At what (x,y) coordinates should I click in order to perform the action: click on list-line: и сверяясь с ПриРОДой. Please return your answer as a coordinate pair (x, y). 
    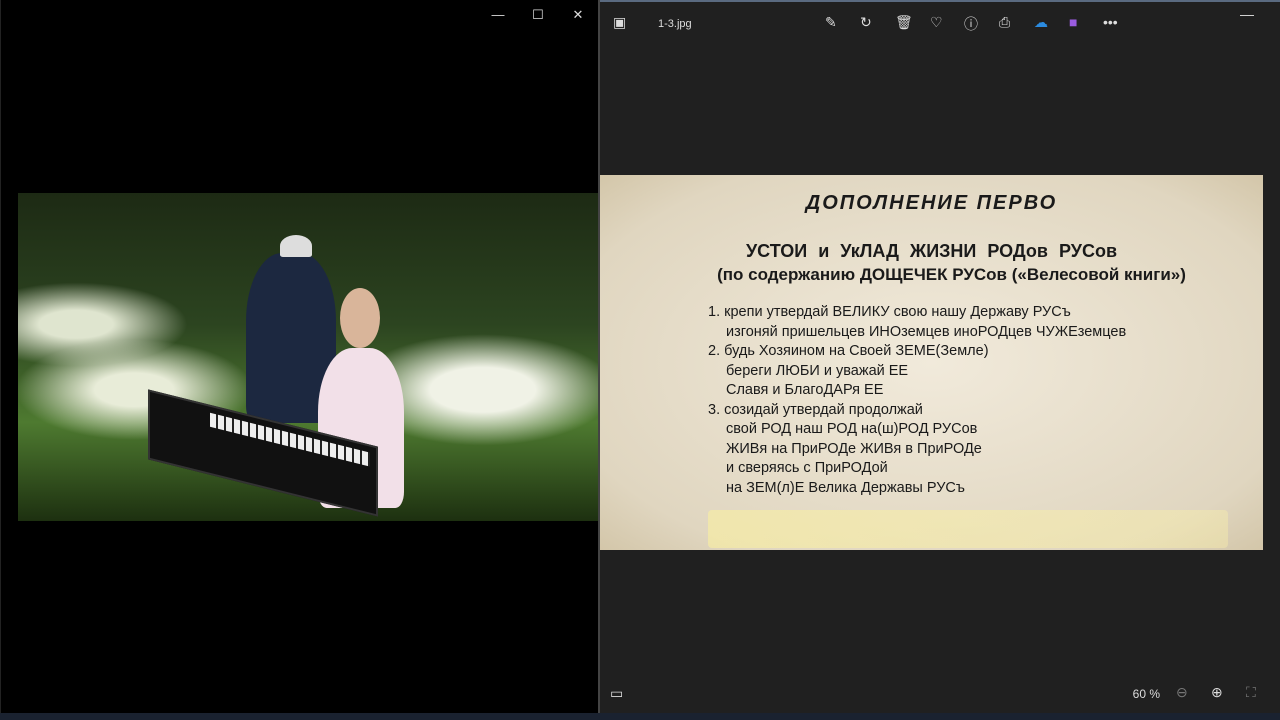
    Looking at the image, I should click on (807, 468).